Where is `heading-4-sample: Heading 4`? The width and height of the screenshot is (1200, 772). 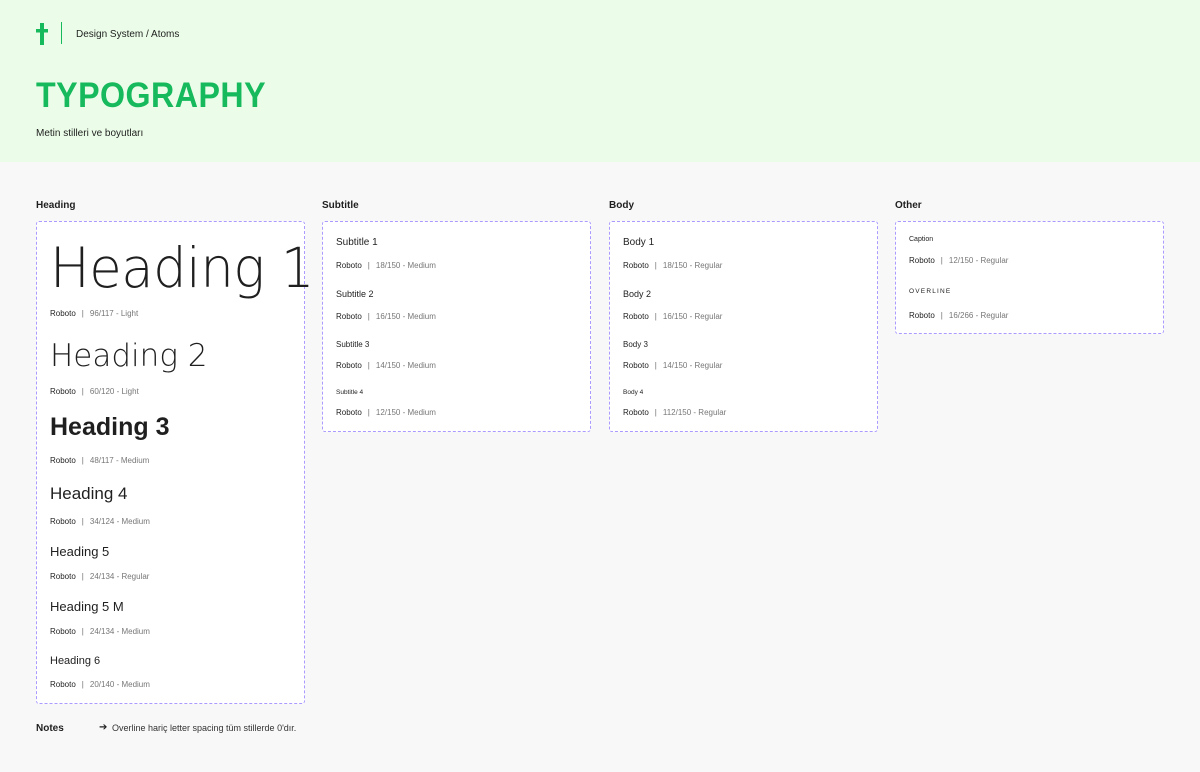 heading-4-sample: Heading 4 is located at coordinates (89, 493).